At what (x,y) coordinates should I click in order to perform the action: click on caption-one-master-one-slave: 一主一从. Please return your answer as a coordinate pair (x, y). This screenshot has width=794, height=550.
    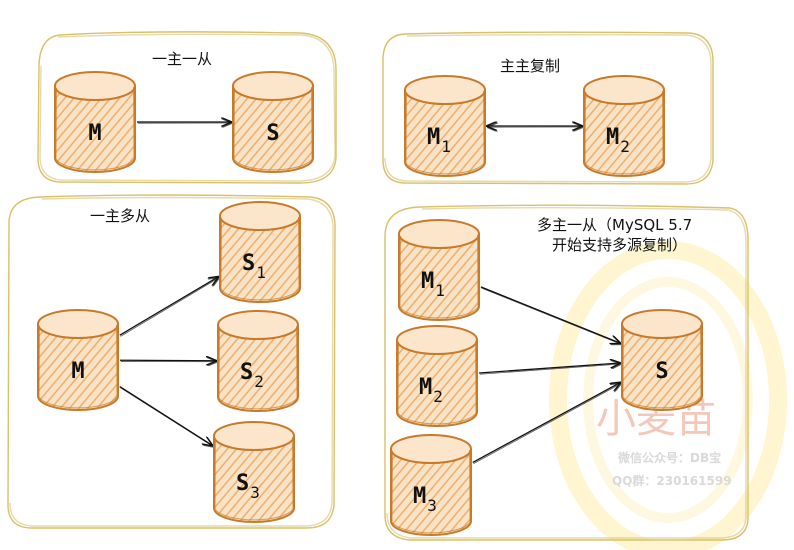
    Looking at the image, I should click on (182, 59).